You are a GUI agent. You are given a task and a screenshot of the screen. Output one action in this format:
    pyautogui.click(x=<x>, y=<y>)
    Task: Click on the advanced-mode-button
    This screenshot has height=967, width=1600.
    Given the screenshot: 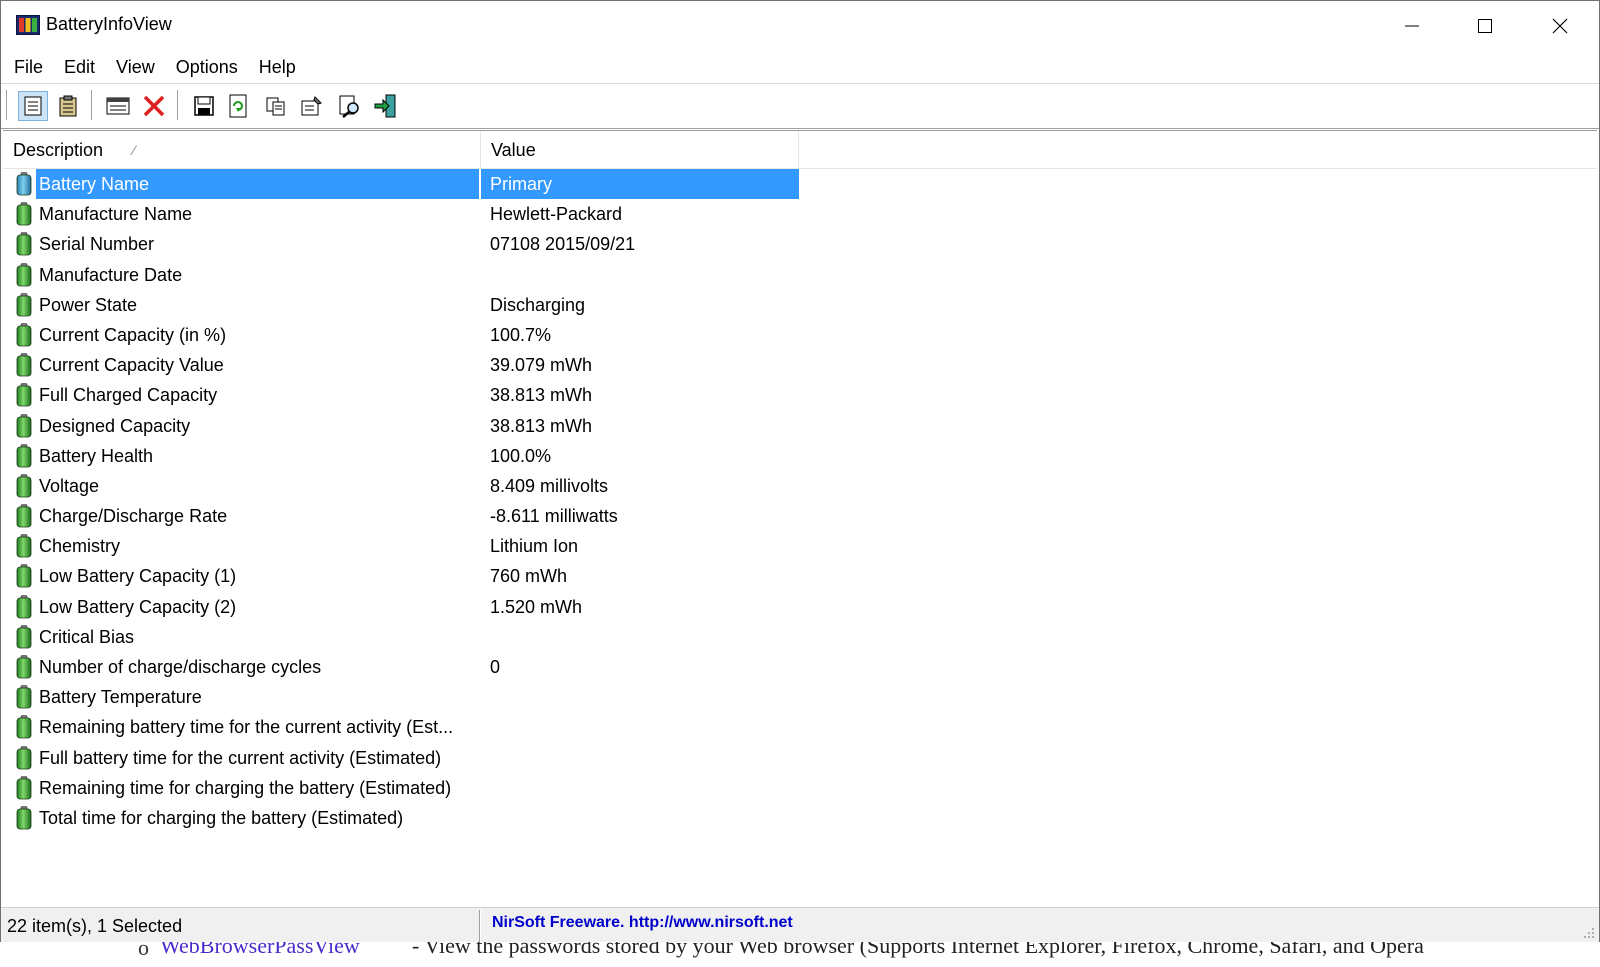 What is the action you would take?
    pyautogui.click(x=68, y=106)
    